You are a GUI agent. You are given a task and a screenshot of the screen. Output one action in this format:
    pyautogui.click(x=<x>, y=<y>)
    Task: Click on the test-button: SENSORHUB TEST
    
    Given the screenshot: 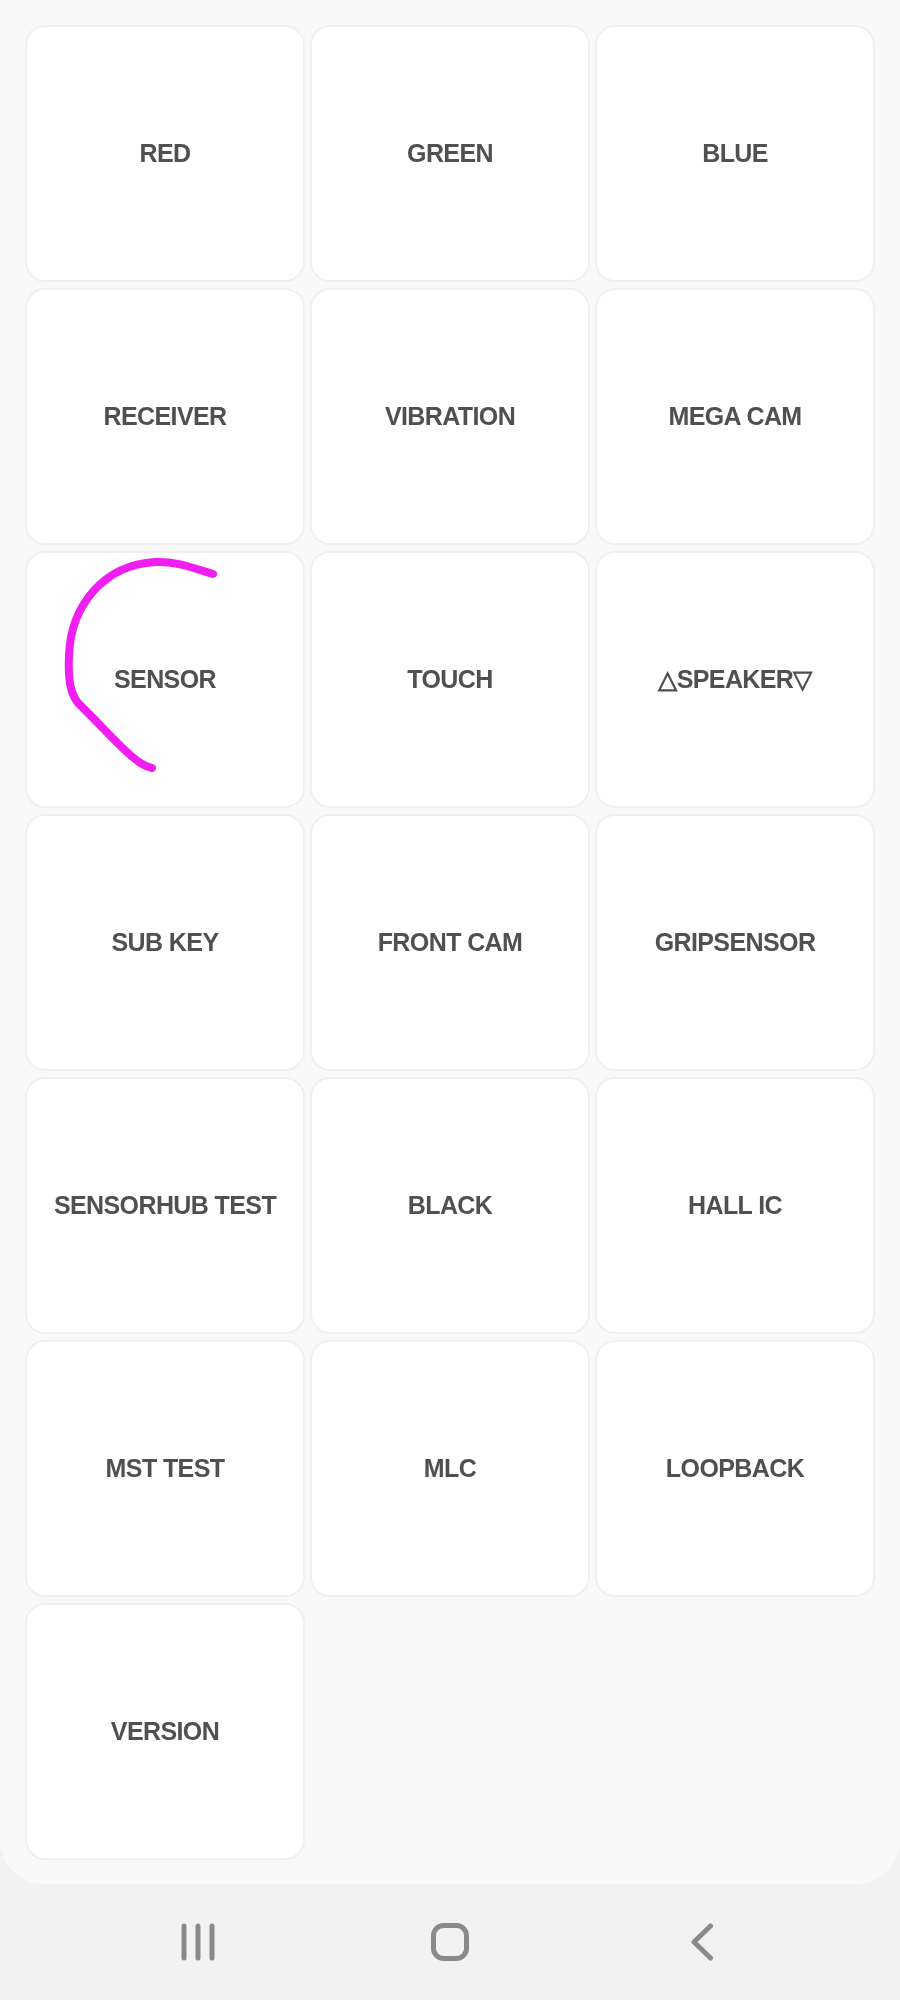 What is the action you would take?
    pyautogui.click(x=165, y=1205)
    